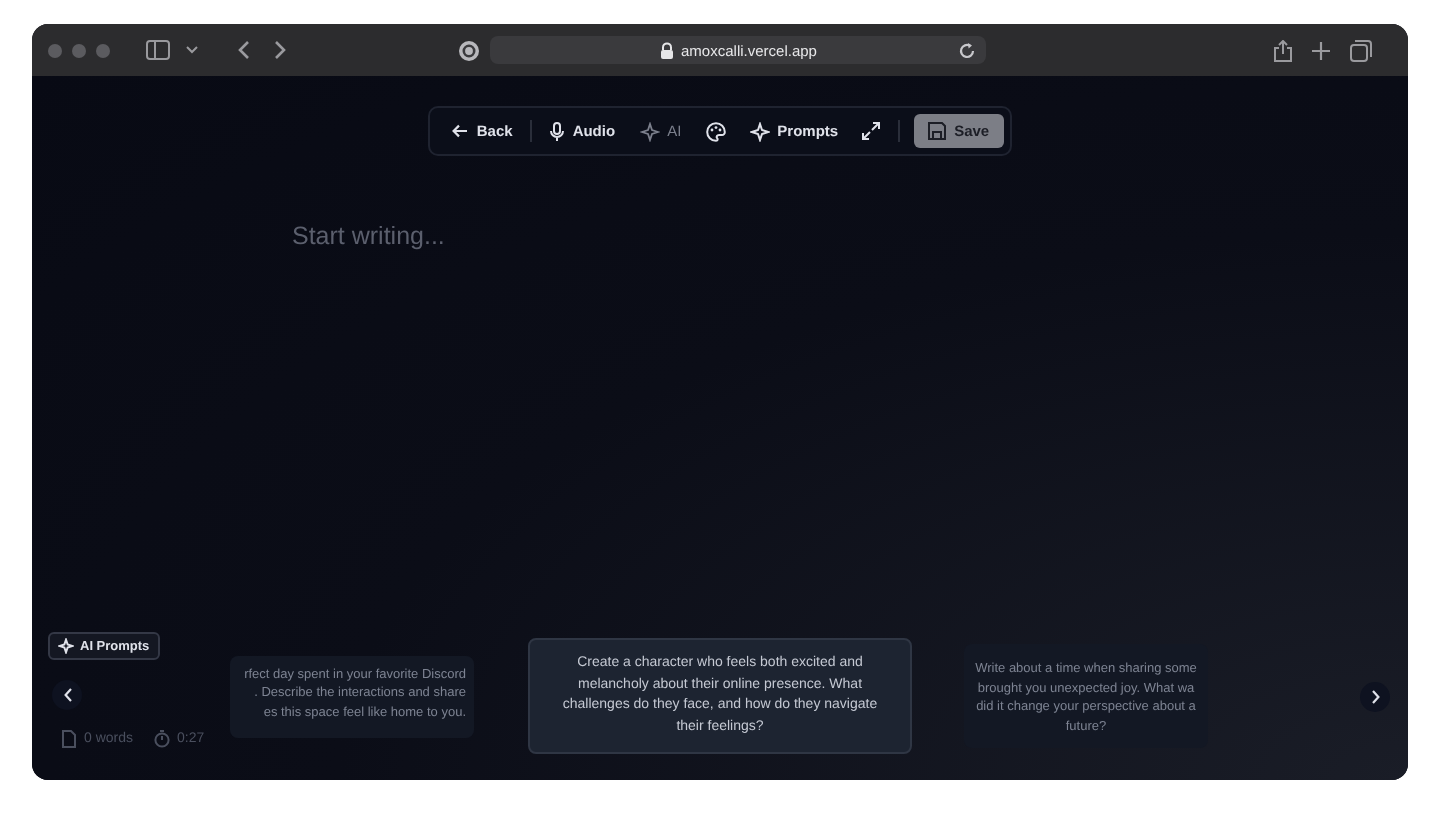  What do you see at coordinates (715, 131) in the screenshot?
I see `palette-icon` at bounding box center [715, 131].